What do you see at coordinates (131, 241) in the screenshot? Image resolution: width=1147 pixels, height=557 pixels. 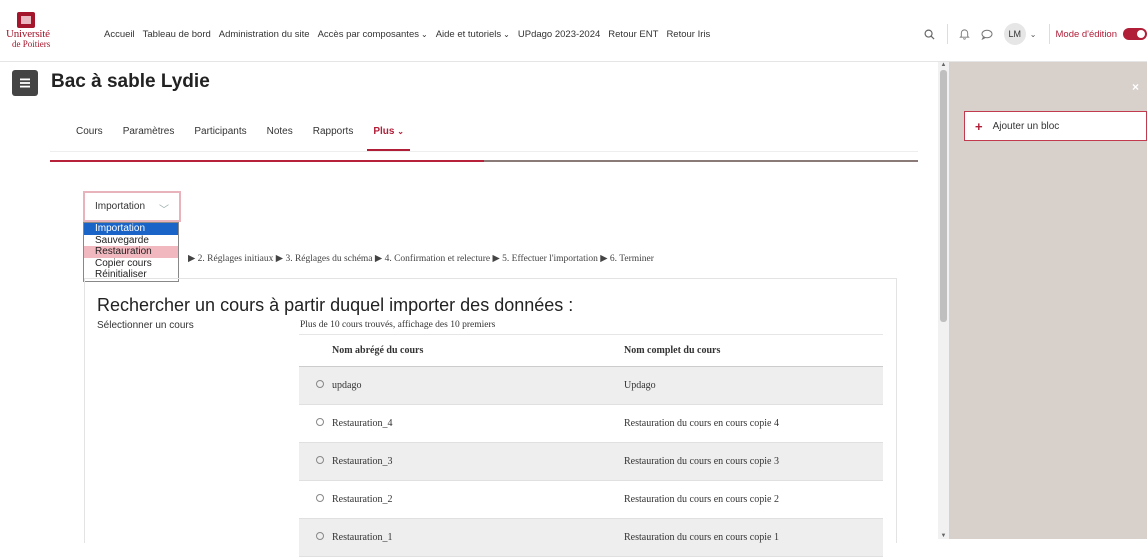 I see `option-sauvegarde: Sauvegarde` at bounding box center [131, 241].